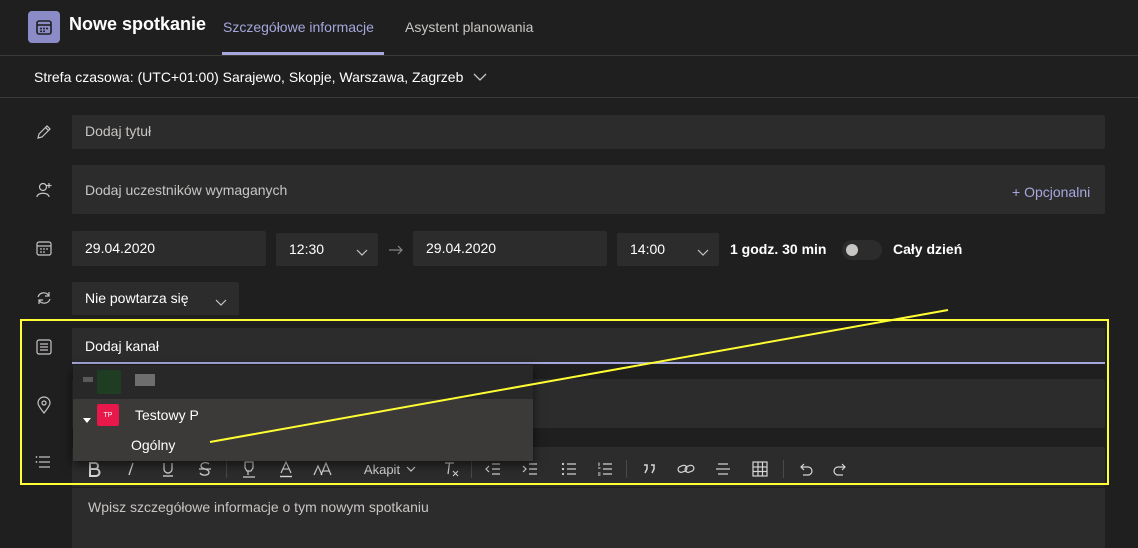  Describe the element at coordinates (205, 469) in the screenshot. I see `strikethrough-button` at that location.